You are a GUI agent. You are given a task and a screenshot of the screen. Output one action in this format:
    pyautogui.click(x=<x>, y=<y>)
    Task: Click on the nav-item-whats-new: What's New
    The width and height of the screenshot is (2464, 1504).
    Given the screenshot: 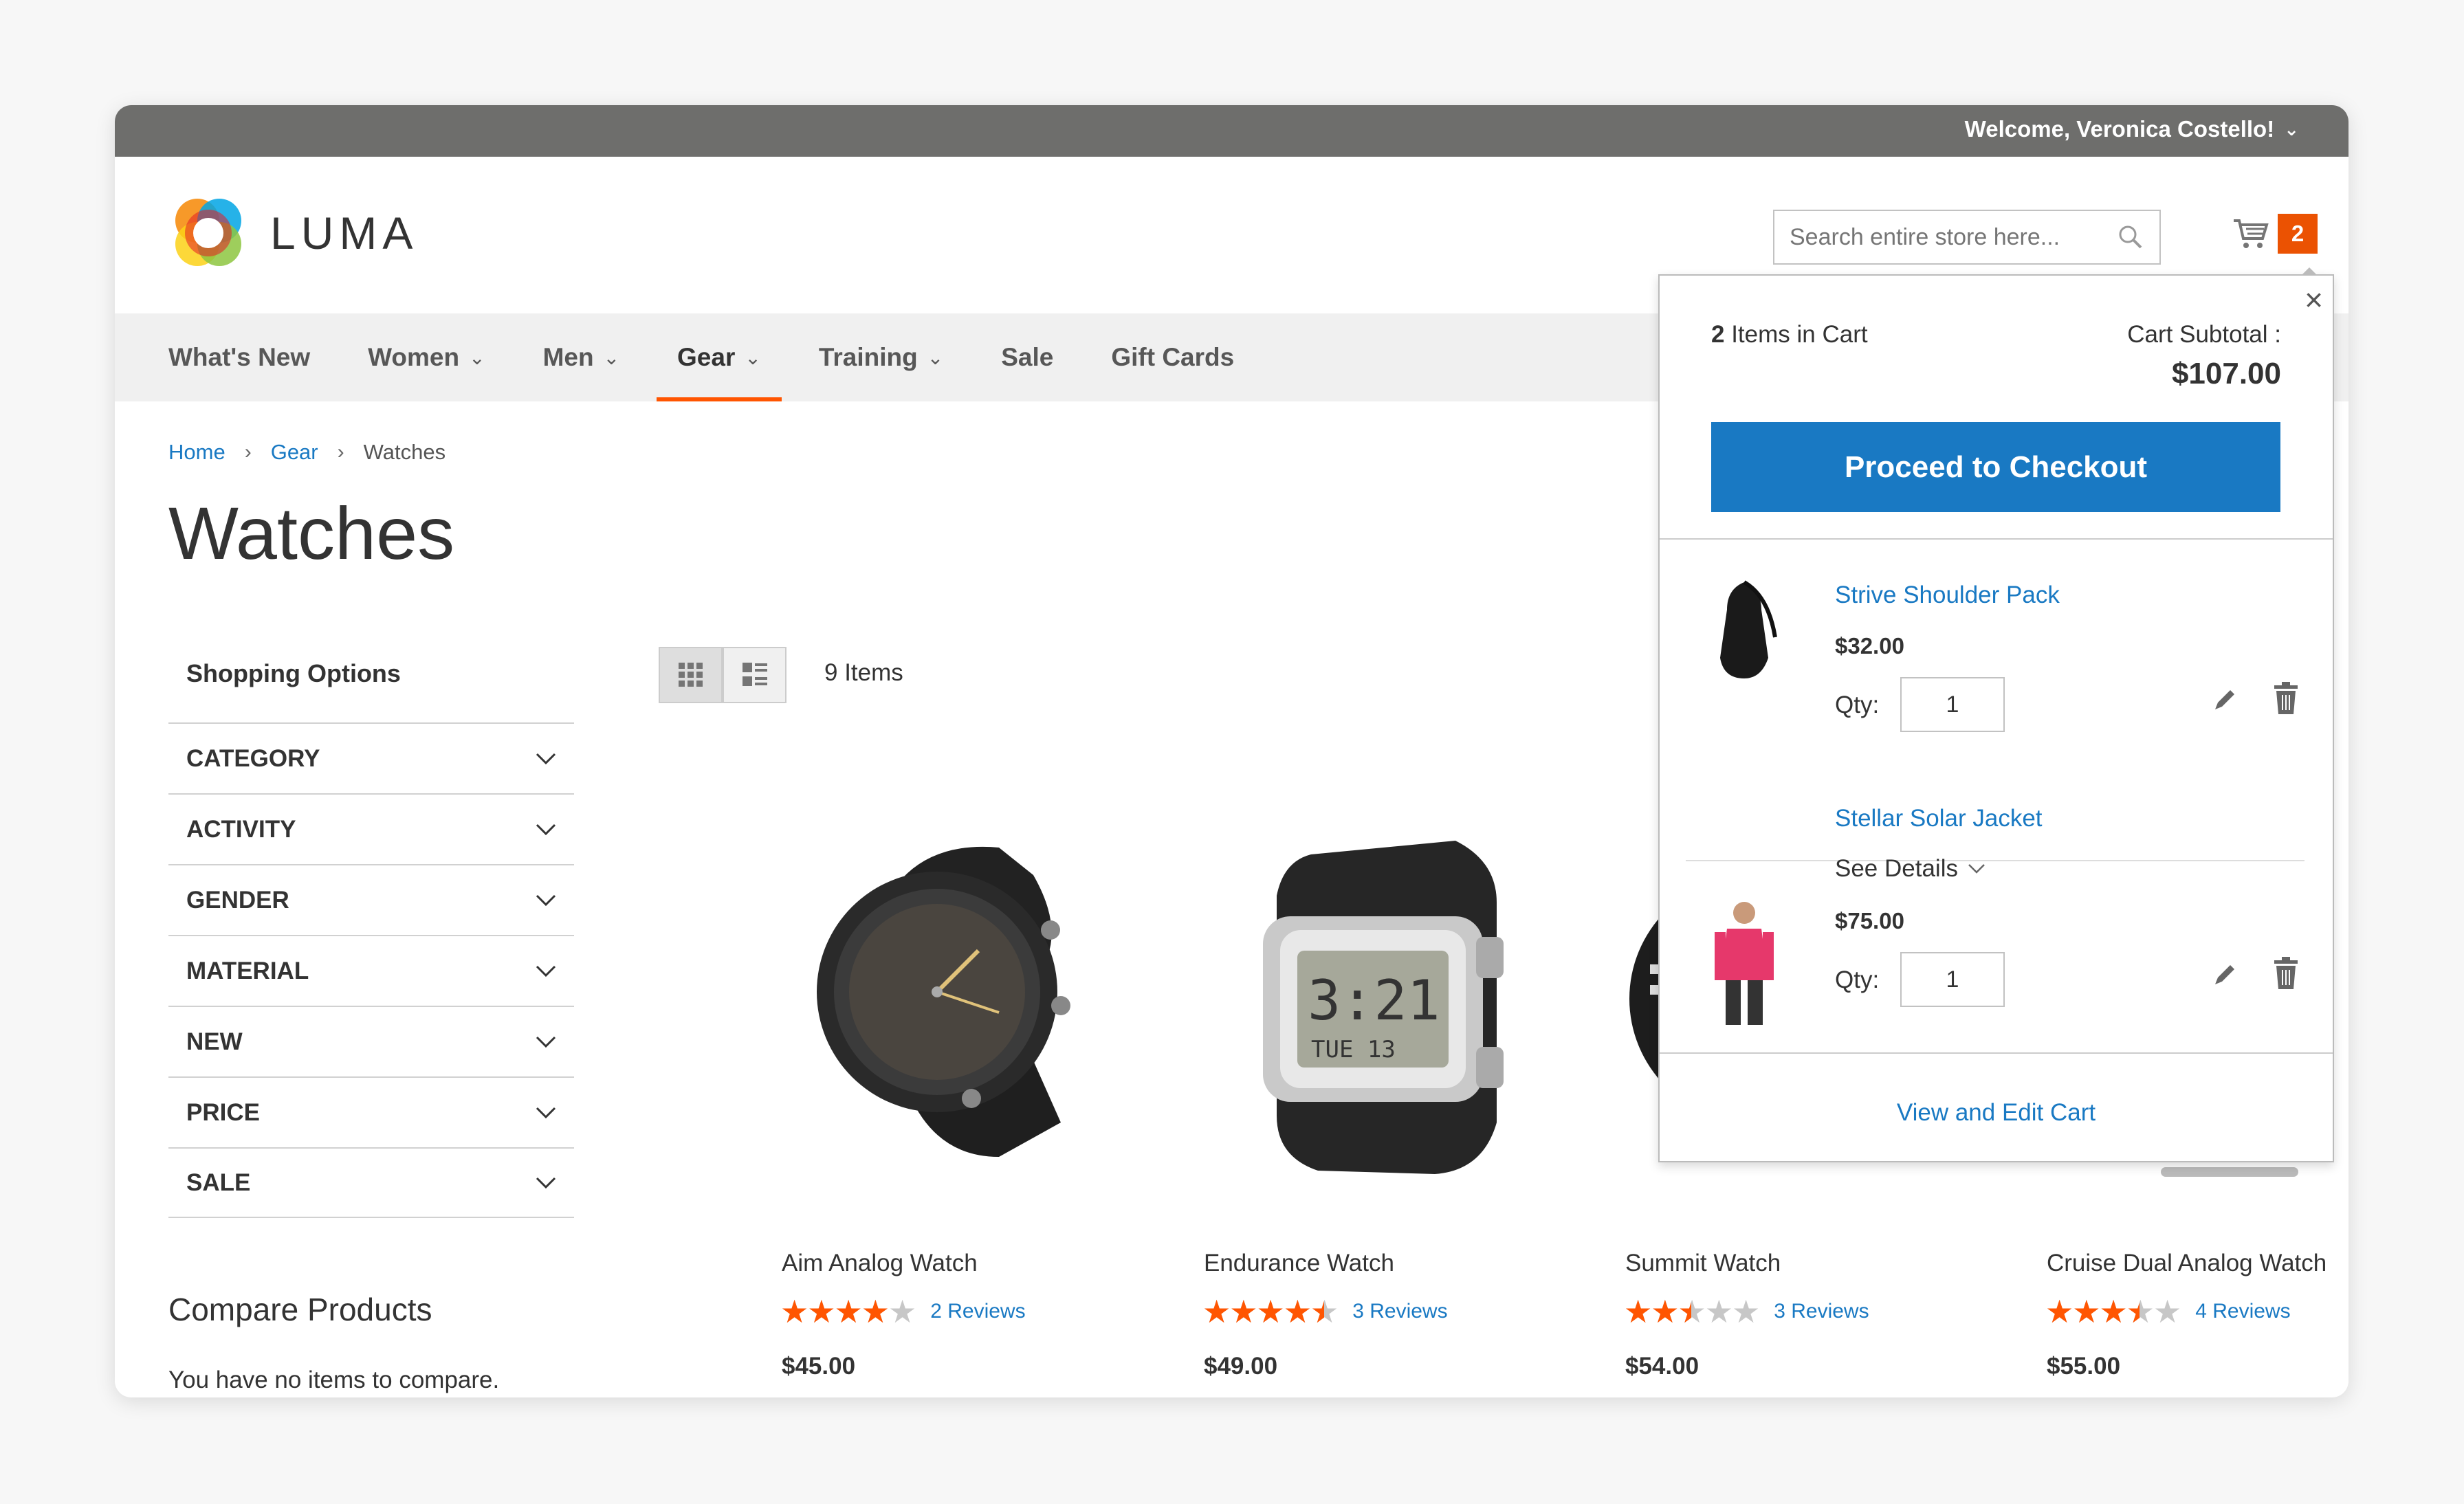 What is the action you would take?
    pyautogui.click(x=239, y=357)
    